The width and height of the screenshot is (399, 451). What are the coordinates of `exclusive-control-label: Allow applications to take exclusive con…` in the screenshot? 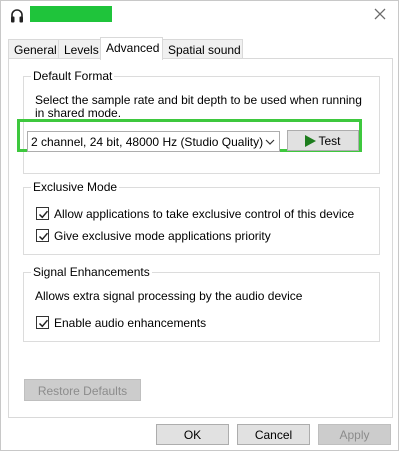 It's located at (204, 214).